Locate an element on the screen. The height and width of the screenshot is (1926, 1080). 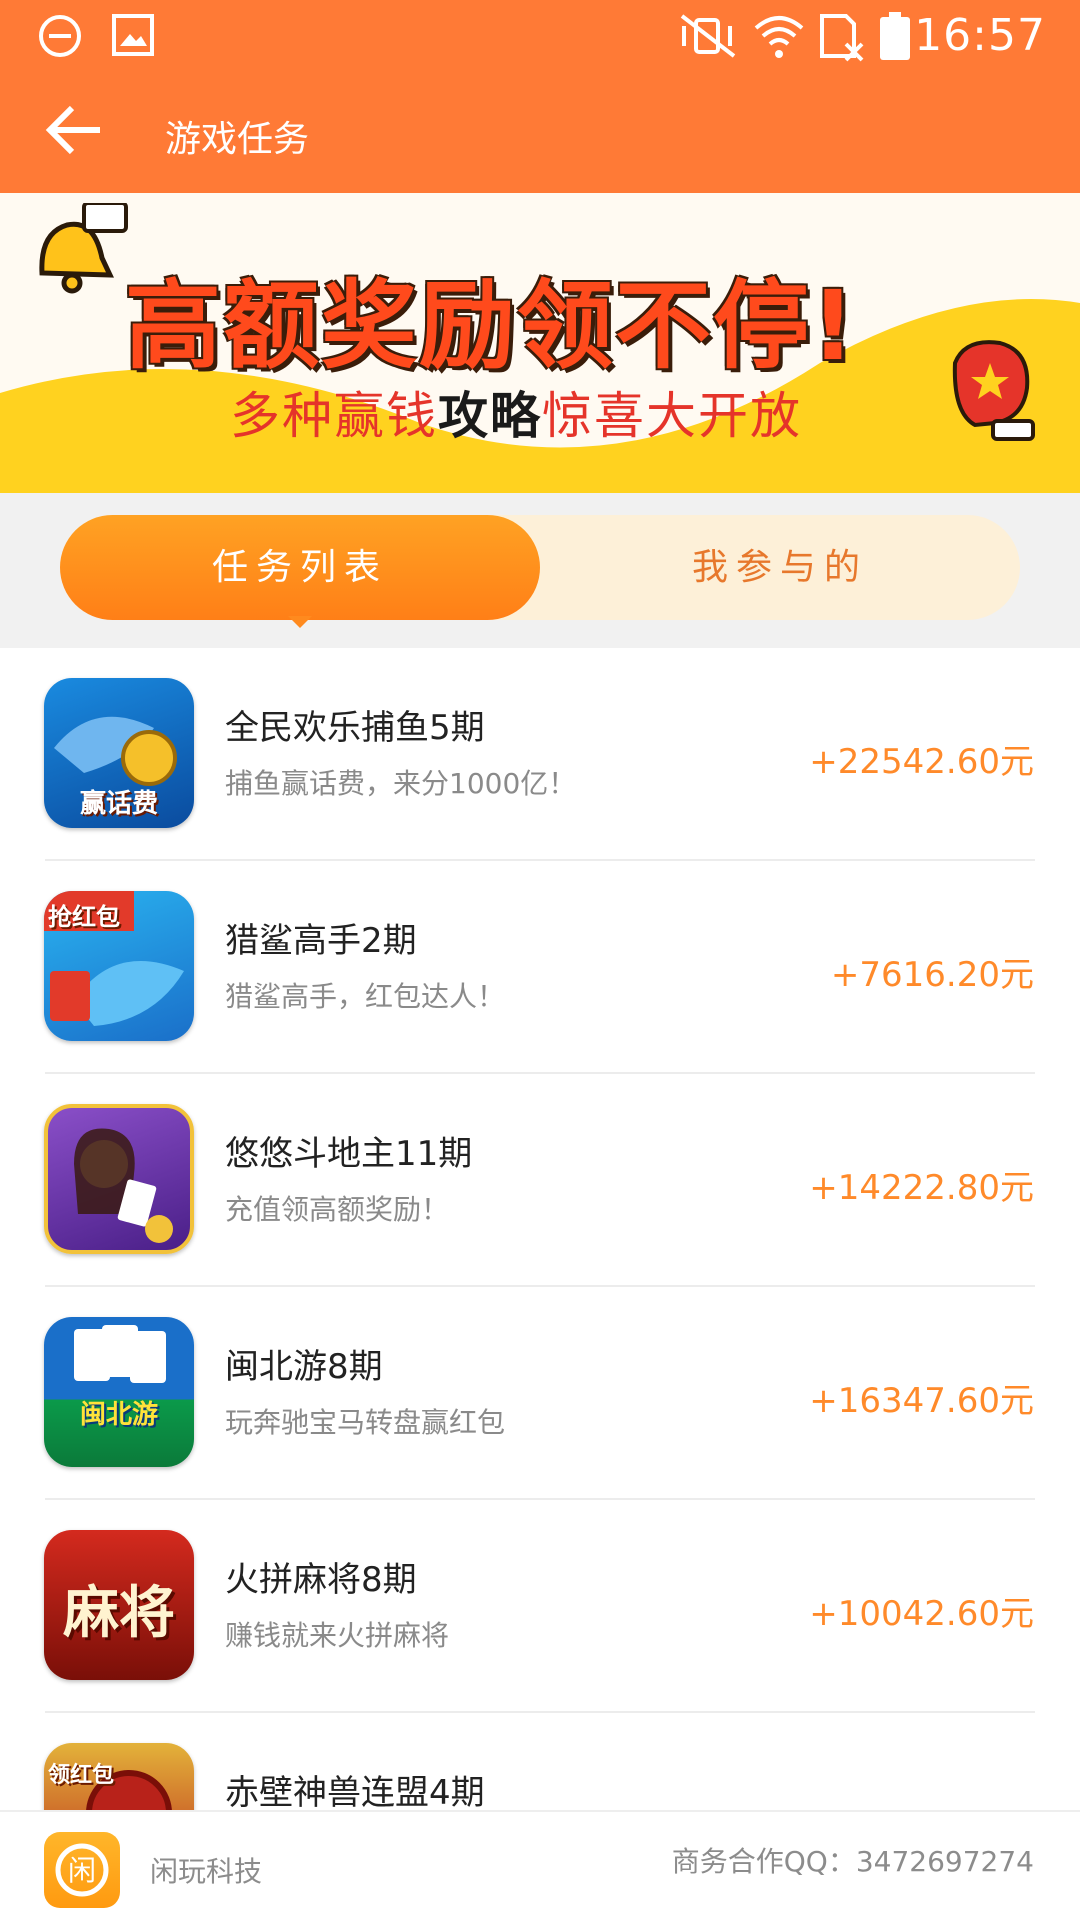
game-icon: 抢红包 is located at coordinates (119, 966).